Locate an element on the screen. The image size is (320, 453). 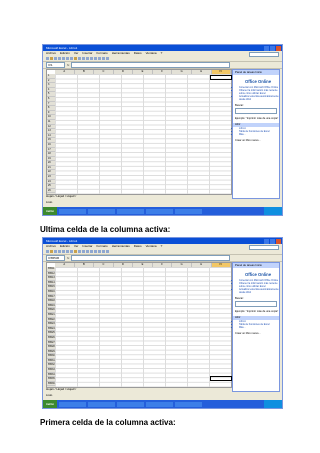
name-box: IV1 is located at coordinates (55, 65).